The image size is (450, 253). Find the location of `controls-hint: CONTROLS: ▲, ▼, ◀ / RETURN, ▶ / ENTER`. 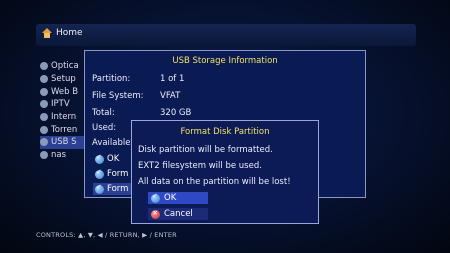

controls-hint: CONTROLS: ▲, ▼, ◀ / RETURN, ▶ / ENTER is located at coordinates (106, 235).